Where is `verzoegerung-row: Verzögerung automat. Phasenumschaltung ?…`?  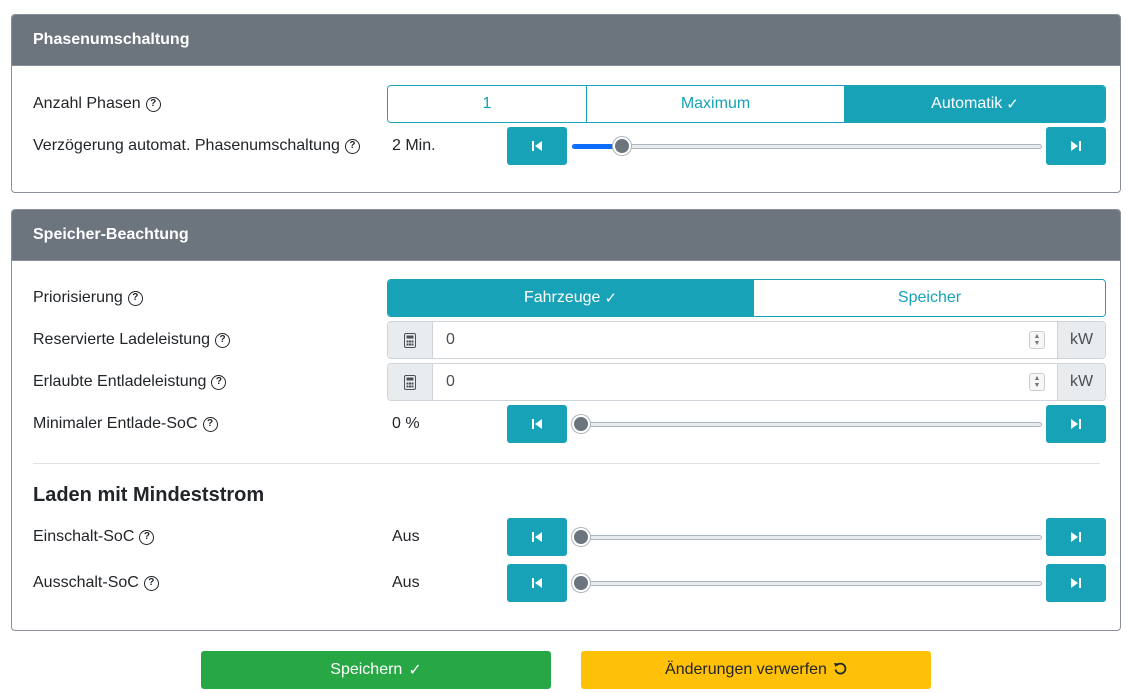 verzoegerung-row: Verzögerung automat. Phasenumschaltung ?… is located at coordinates (566, 146).